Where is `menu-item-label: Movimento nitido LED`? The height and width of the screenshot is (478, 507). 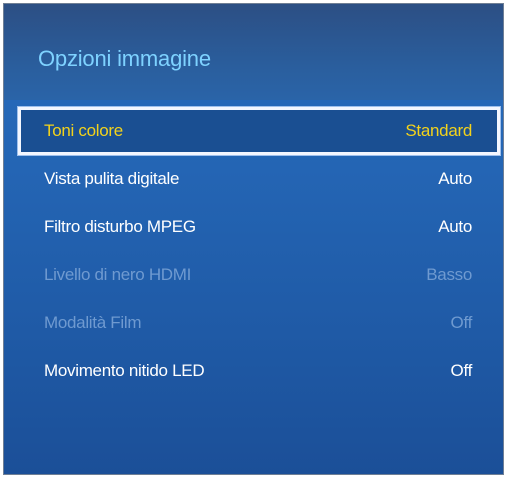 menu-item-label: Movimento nitido LED is located at coordinates (124, 370).